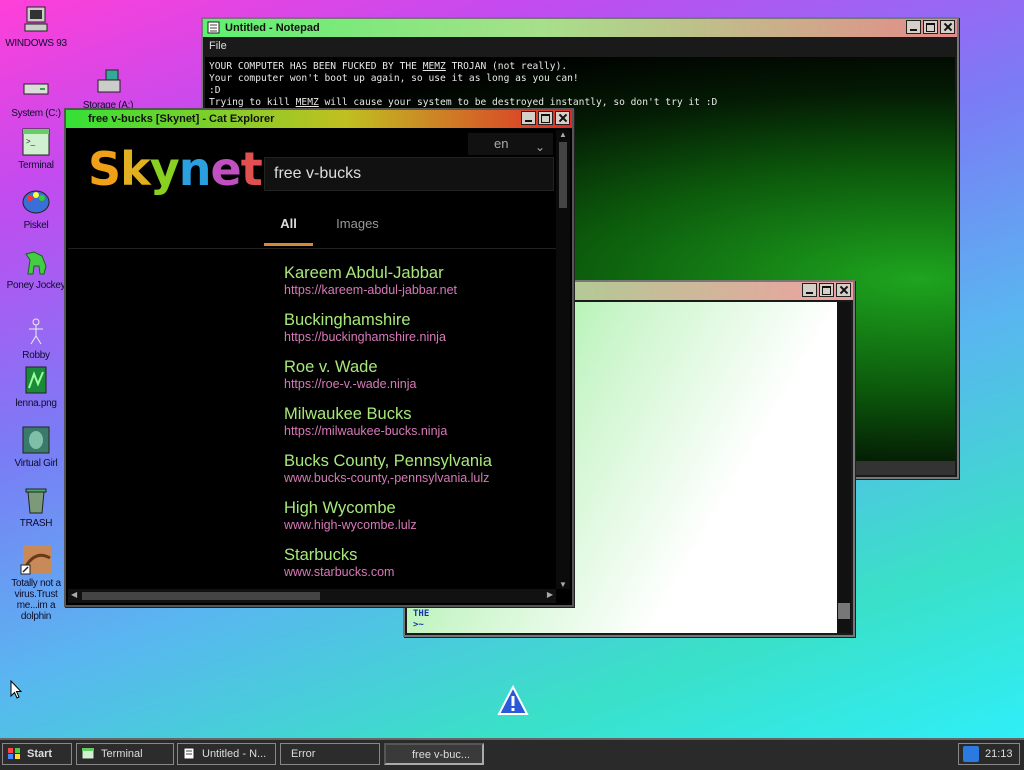  I want to click on search-result: Roe v. Wade https://roe-v.-wade.ninja, so click(388, 381).